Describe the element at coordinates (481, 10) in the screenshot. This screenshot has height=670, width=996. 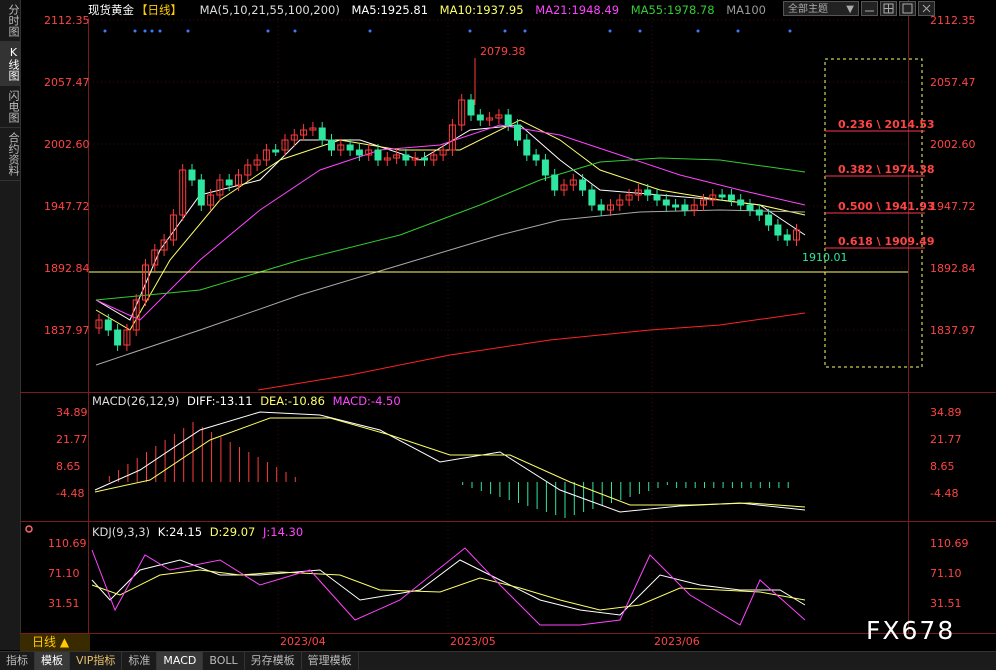
I see `ma10-value: MA10:1937.95` at that location.